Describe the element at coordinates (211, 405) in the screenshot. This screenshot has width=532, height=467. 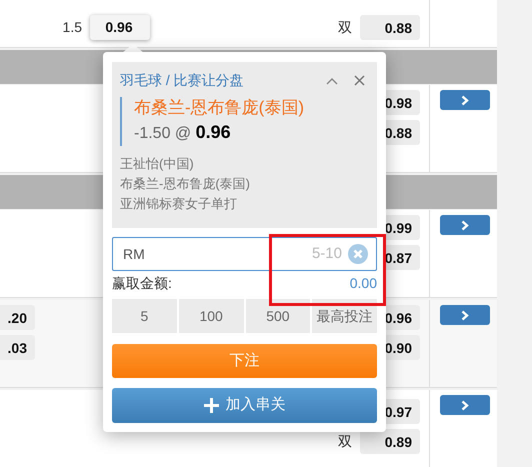
I see `plus-icon` at that location.